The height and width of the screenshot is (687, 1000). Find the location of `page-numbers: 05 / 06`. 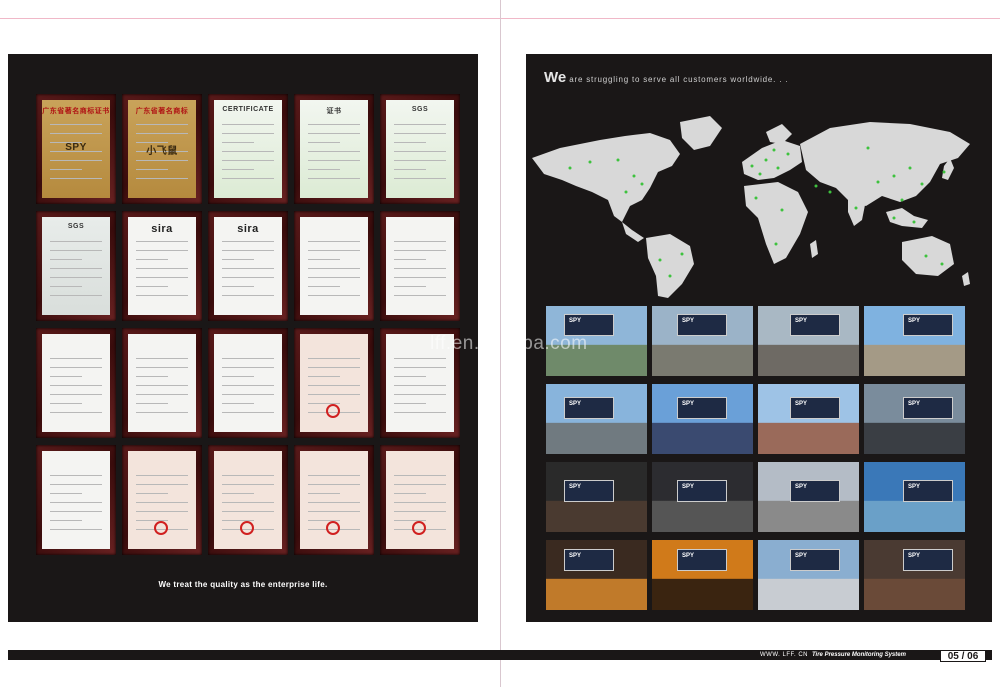

page-numbers: 05 / 06 is located at coordinates (963, 656).